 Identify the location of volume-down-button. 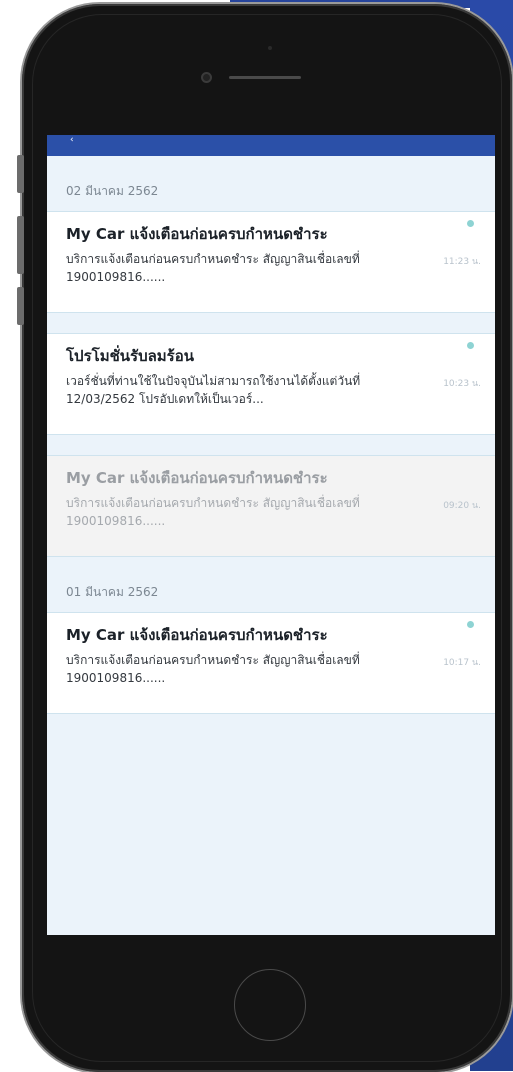
(20, 306).